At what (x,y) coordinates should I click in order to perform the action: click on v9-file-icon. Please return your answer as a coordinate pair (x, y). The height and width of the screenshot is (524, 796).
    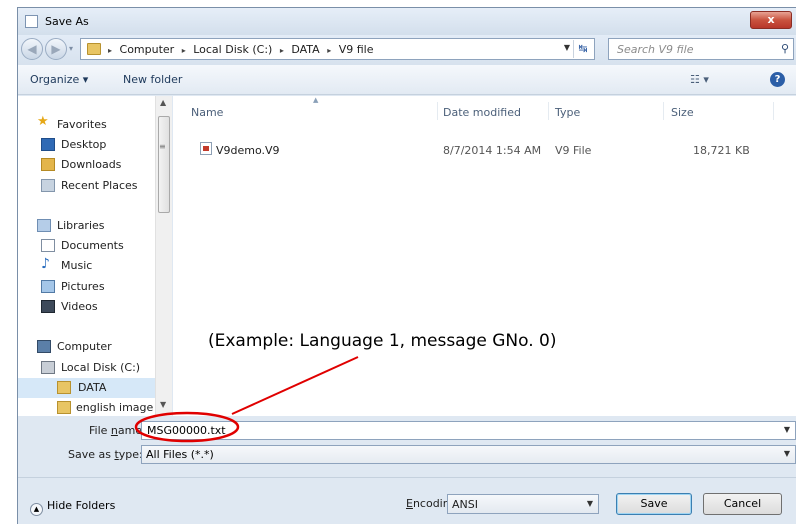
    Looking at the image, I should click on (206, 148).